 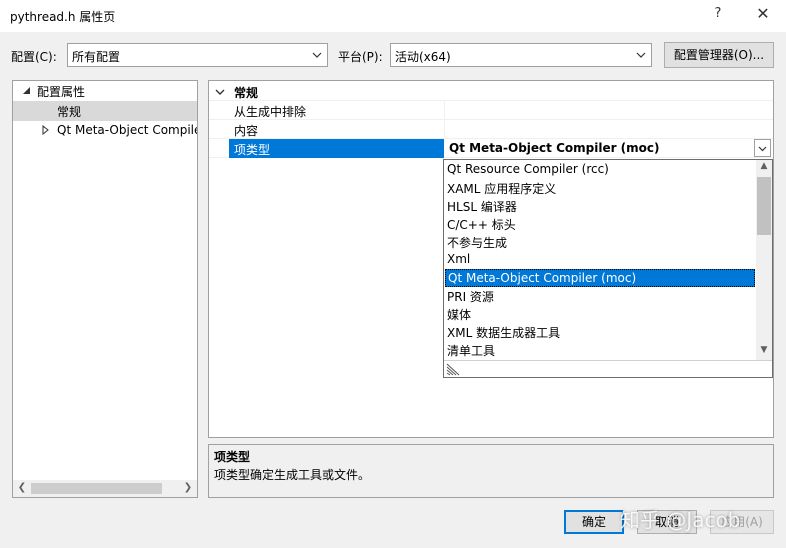 I want to click on window-title: pythread.h 属性页, so click(x=63, y=17).